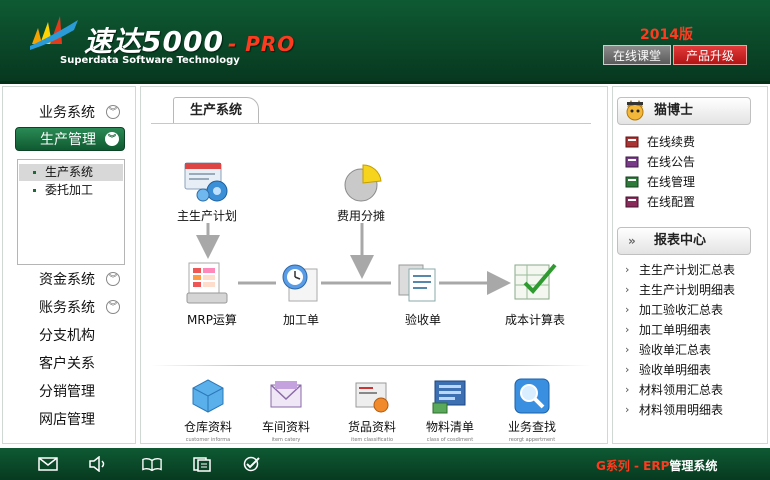 This screenshot has width=770, height=480. Describe the element at coordinates (71, 172) in the screenshot. I see `subnav-item-production-system: 生产系统` at that location.